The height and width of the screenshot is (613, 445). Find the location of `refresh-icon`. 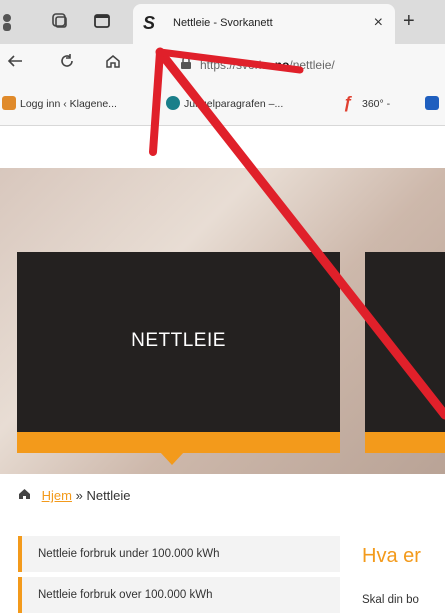

refresh-icon is located at coordinates (67, 64).